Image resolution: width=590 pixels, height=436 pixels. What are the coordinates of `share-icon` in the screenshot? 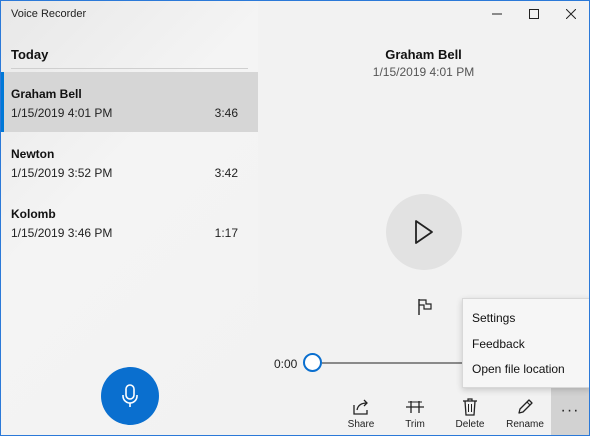 It's located at (360, 407).